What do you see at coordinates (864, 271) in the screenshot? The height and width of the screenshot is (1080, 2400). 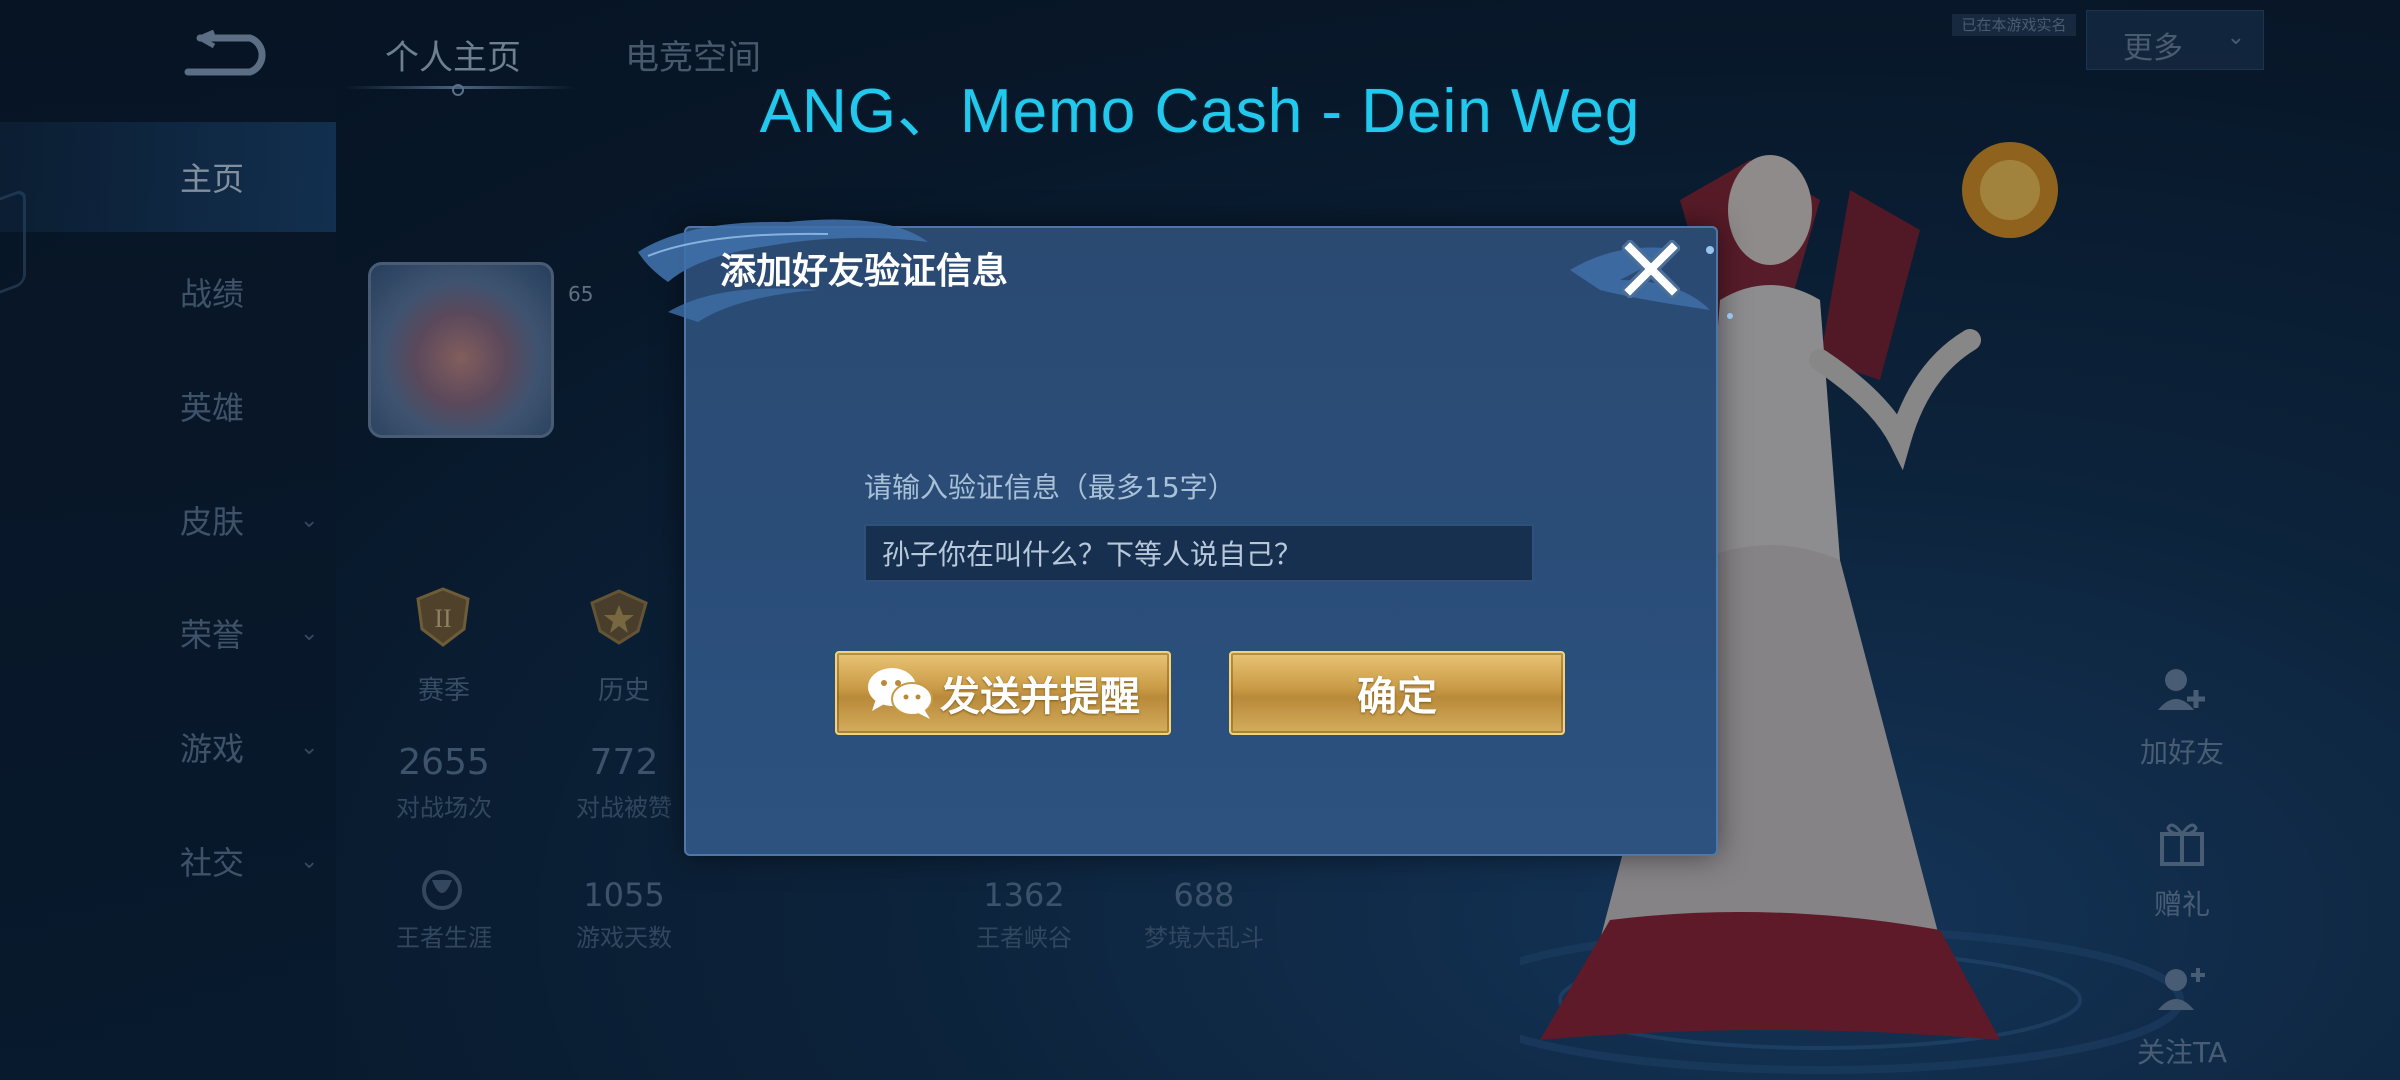 I see `dialog-title: 添加好友验证信息` at bounding box center [864, 271].